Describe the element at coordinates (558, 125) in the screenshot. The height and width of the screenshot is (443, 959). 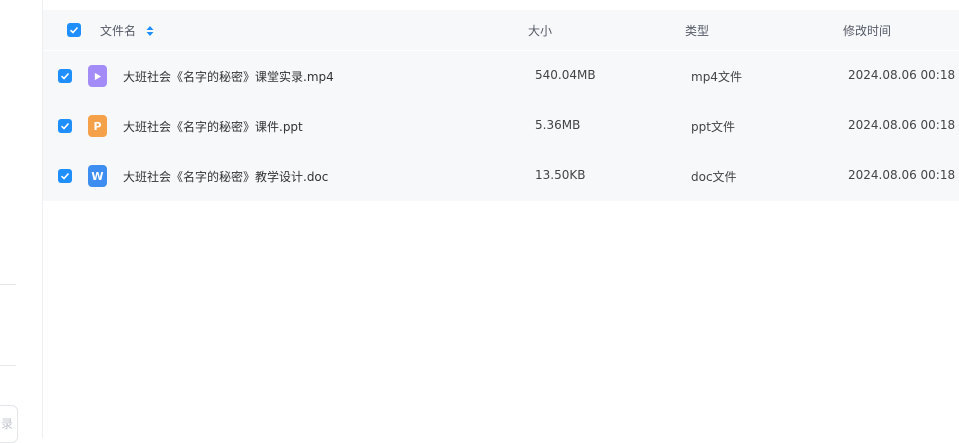
I see `file-size: 5.36MB` at that location.